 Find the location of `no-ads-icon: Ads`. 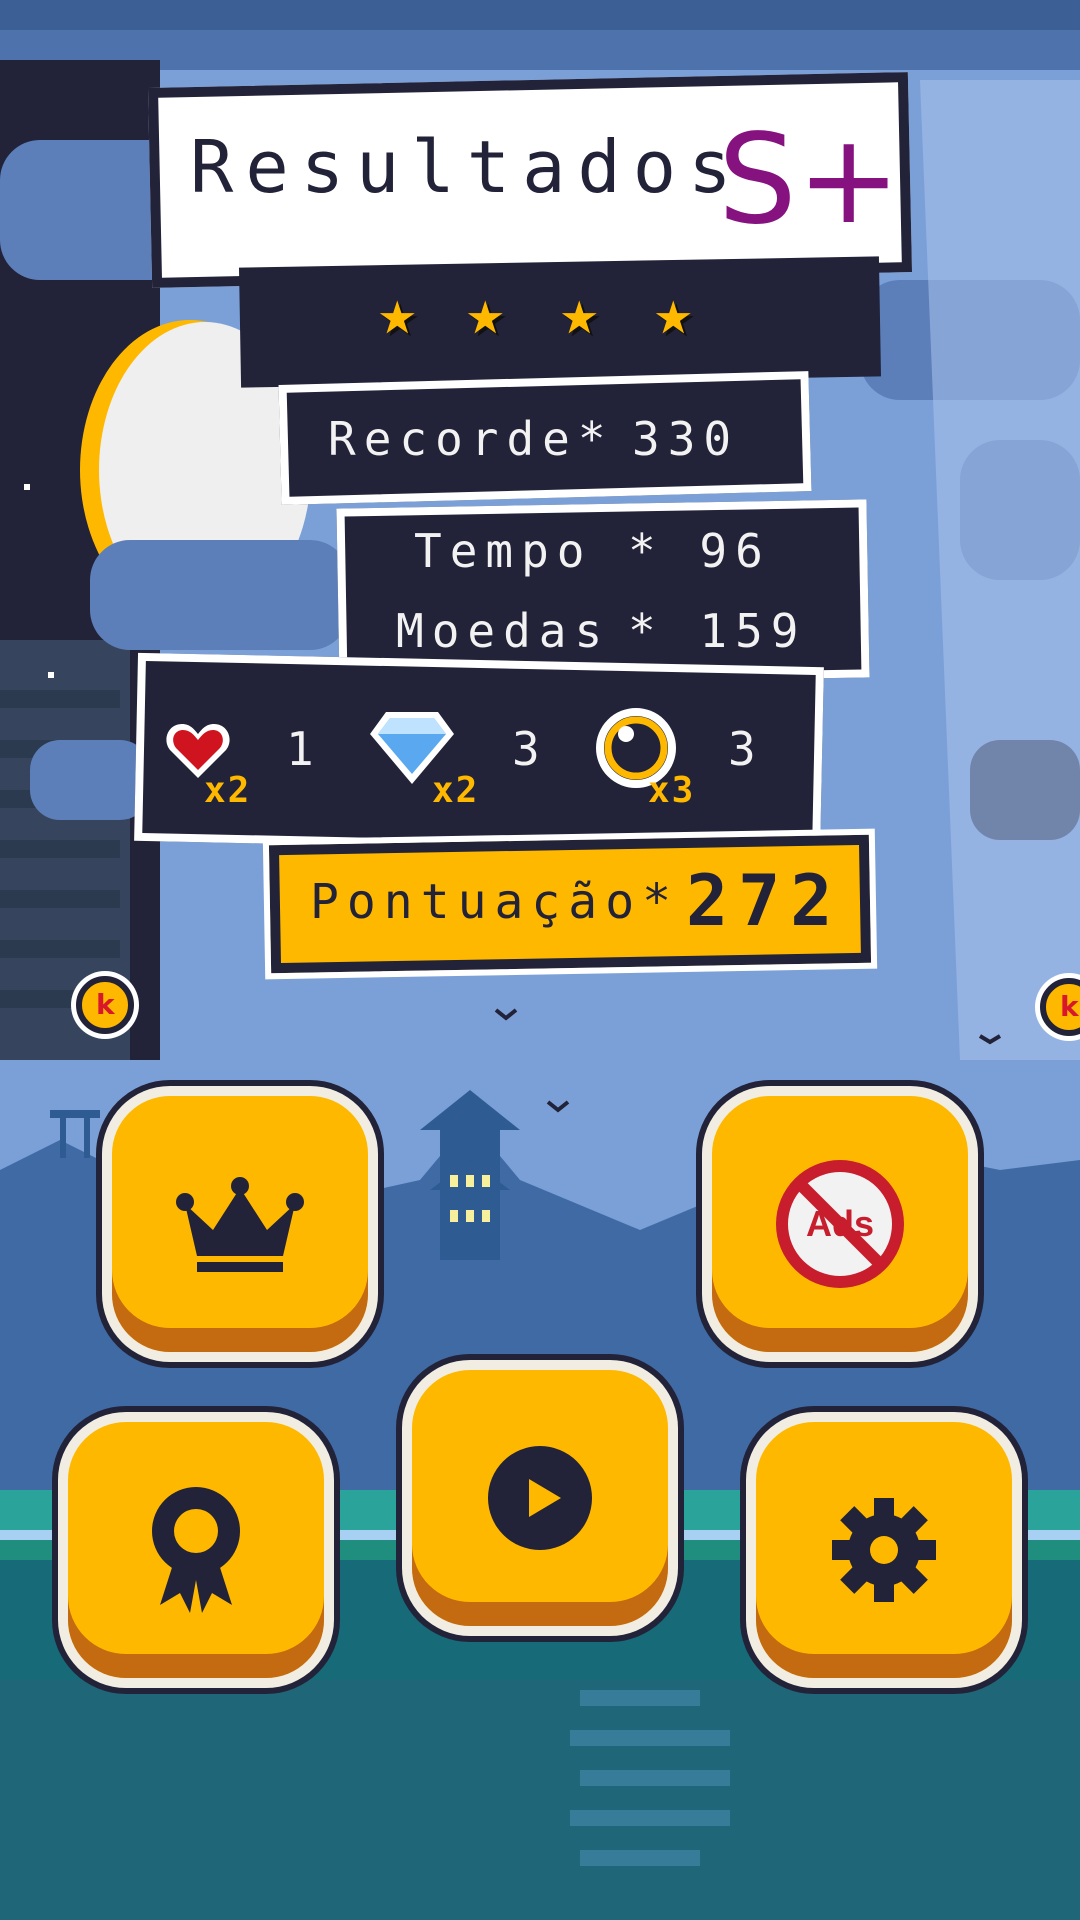

no-ads-icon: Ads is located at coordinates (840, 1224).